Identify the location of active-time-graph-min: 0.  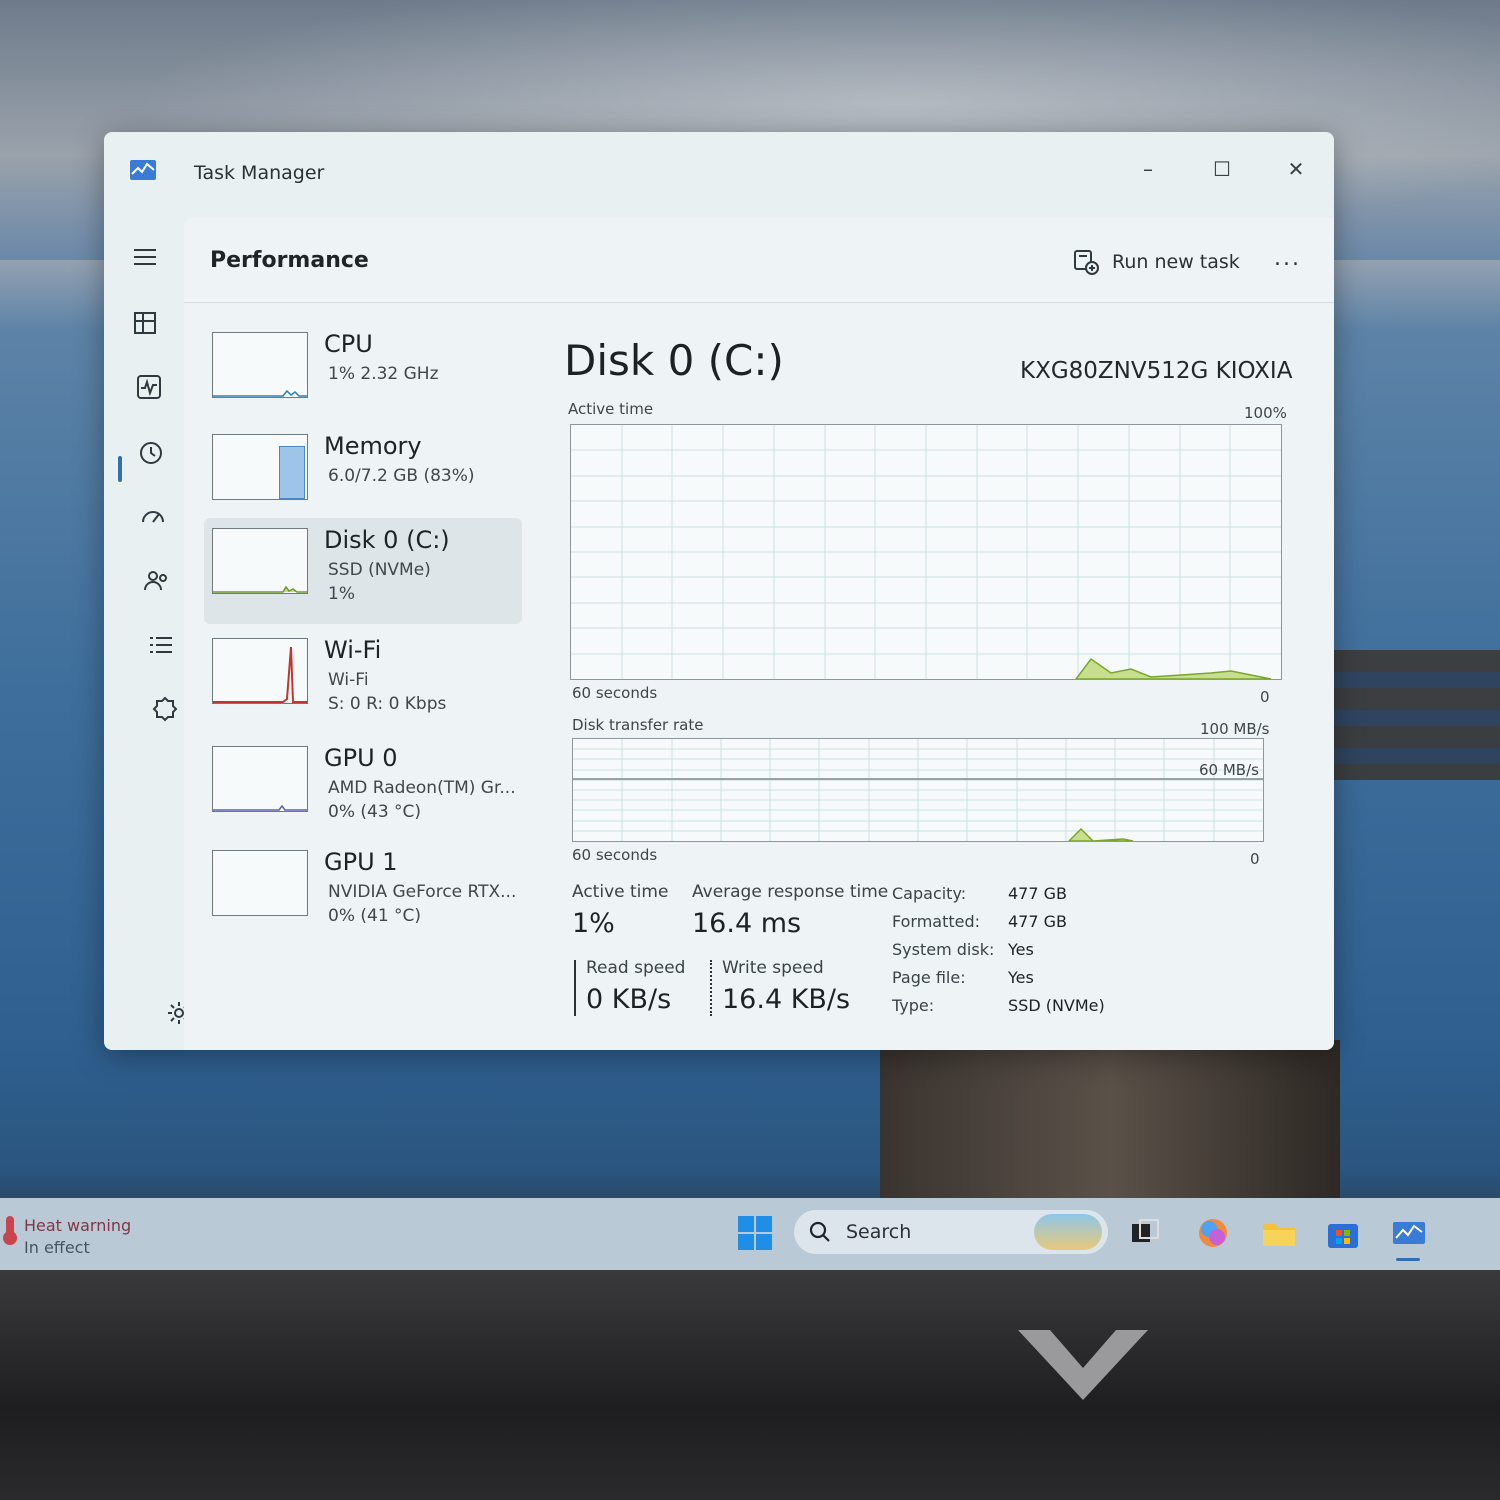
(1265, 697).